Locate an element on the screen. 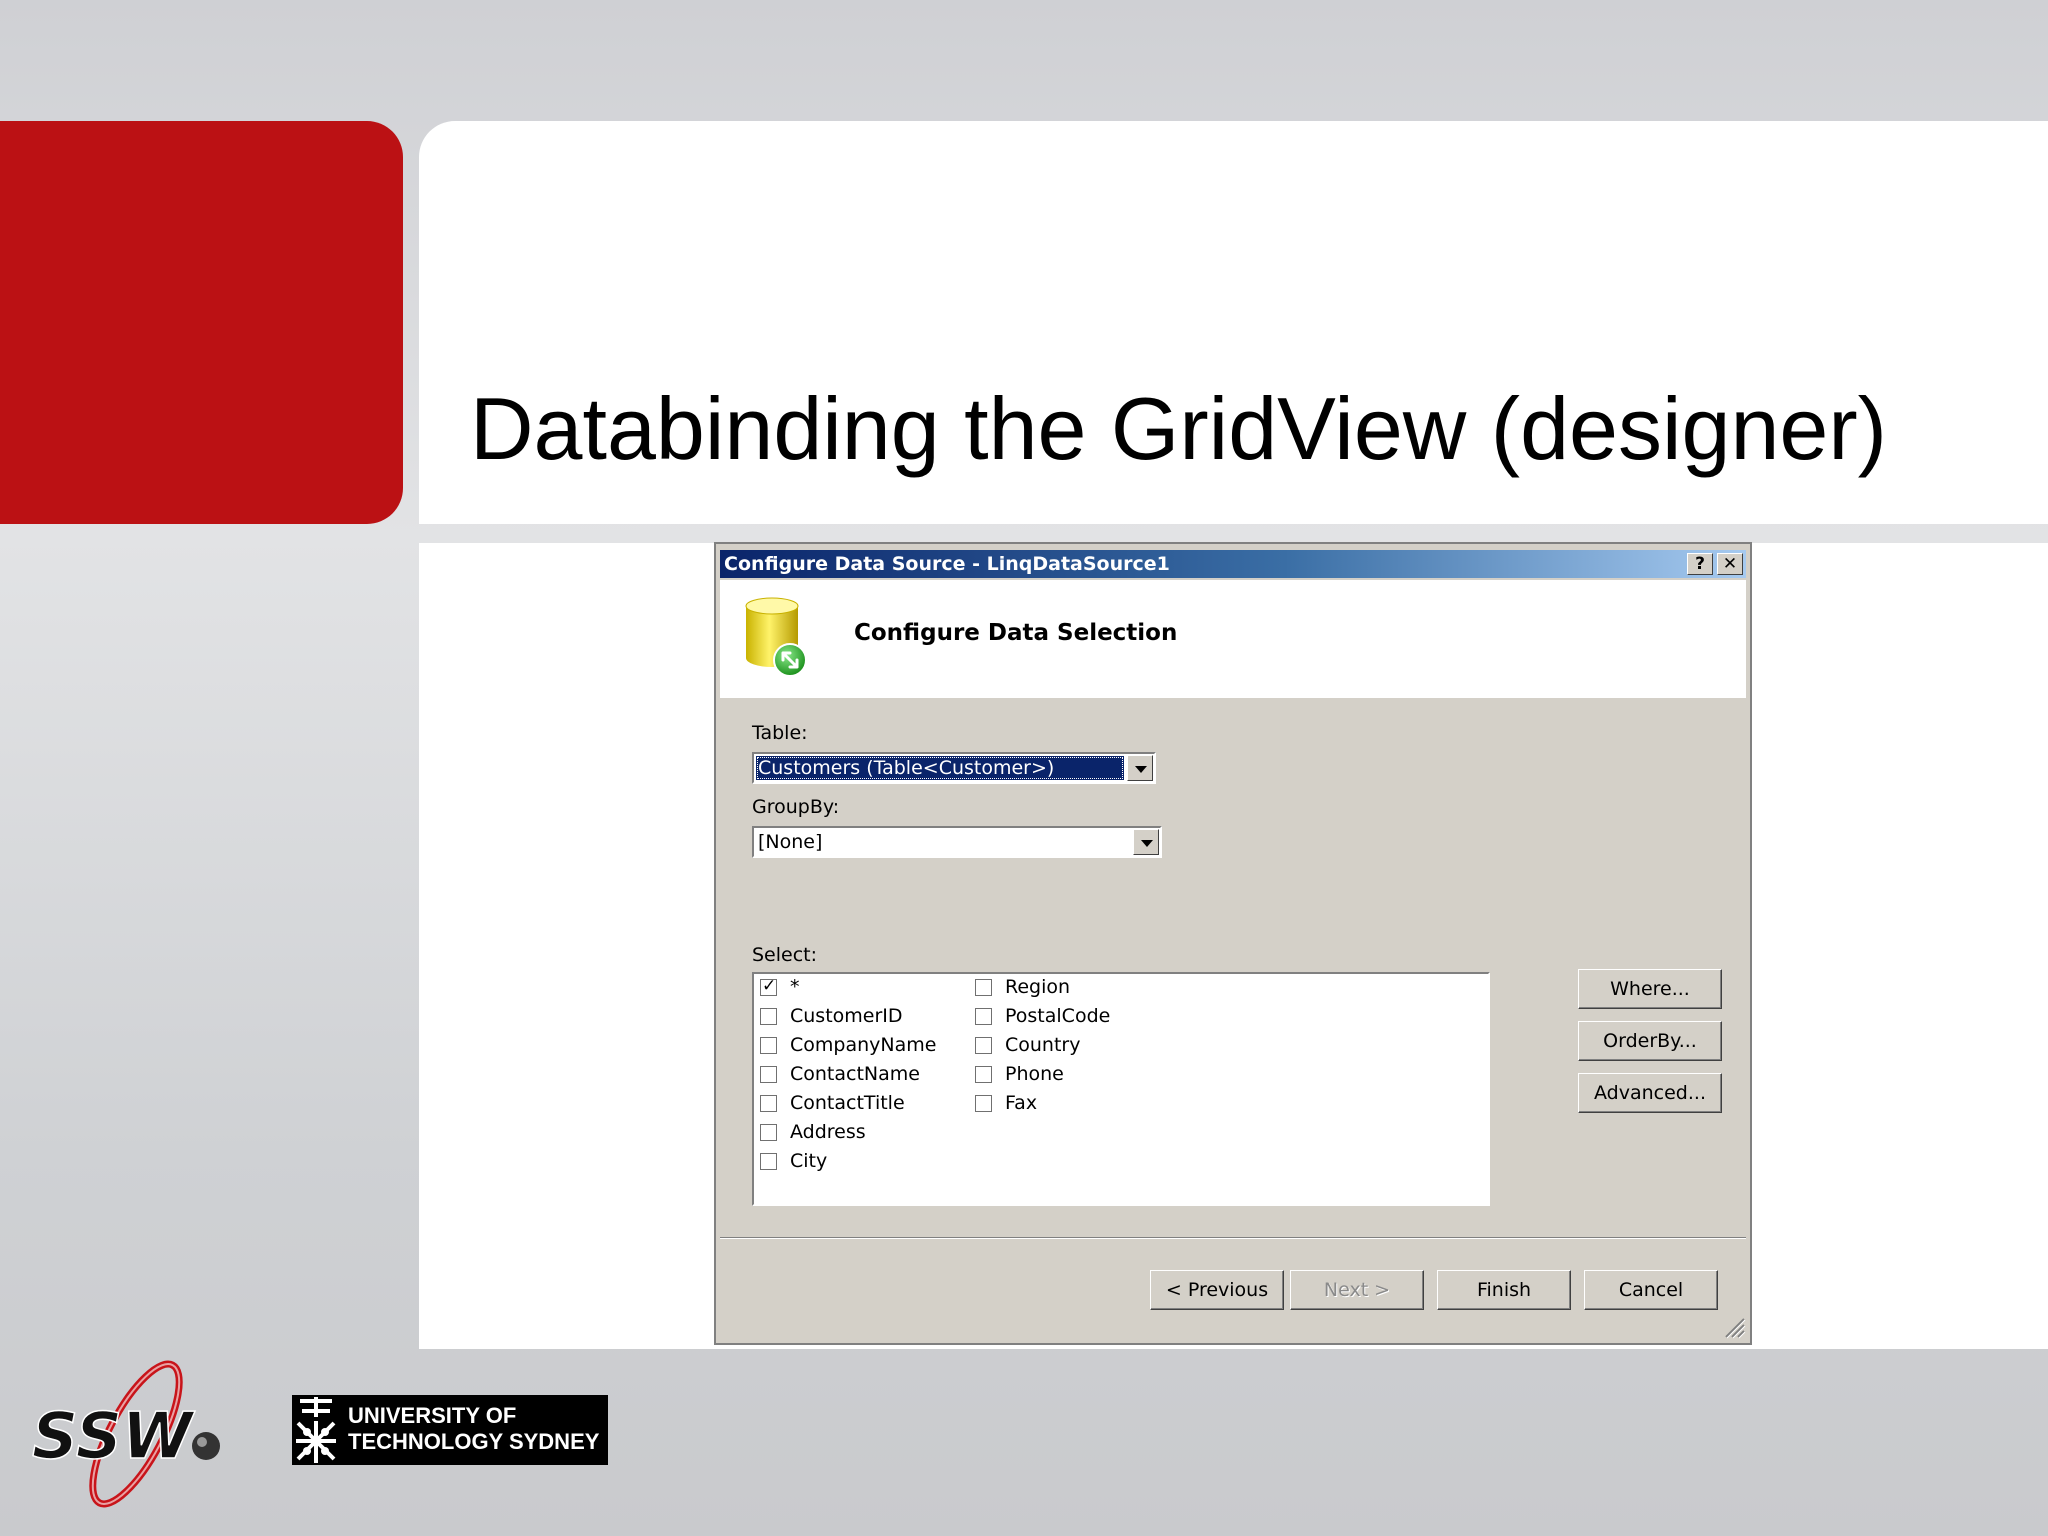 The height and width of the screenshot is (1536, 2048). column-label: Address is located at coordinates (828, 1132).